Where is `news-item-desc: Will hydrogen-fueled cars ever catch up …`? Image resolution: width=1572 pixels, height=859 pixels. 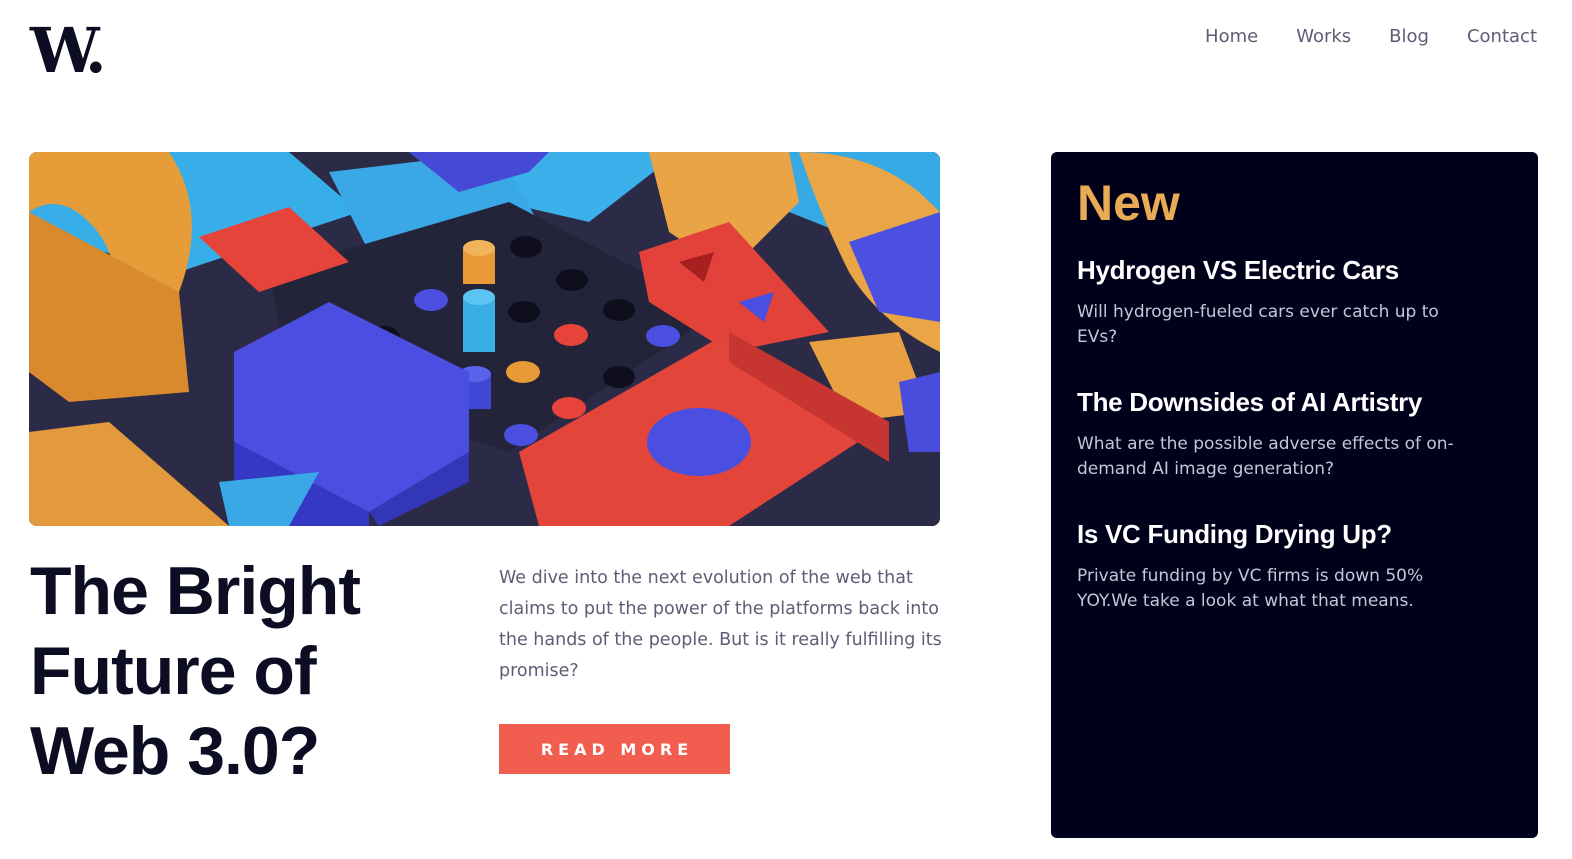
news-item-desc: Will hydrogen-fueled cars ever catch up … is located at coordinates (1258, 324).